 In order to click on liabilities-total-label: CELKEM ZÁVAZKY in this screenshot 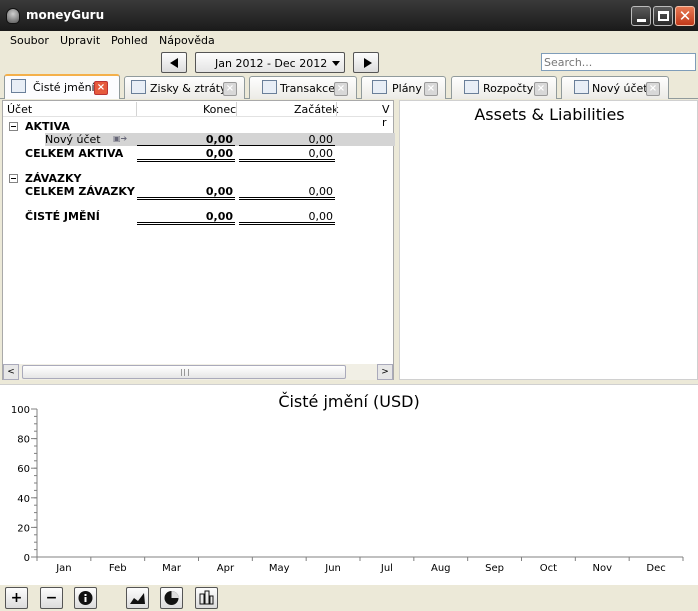, I will do `click(80, 191)`.